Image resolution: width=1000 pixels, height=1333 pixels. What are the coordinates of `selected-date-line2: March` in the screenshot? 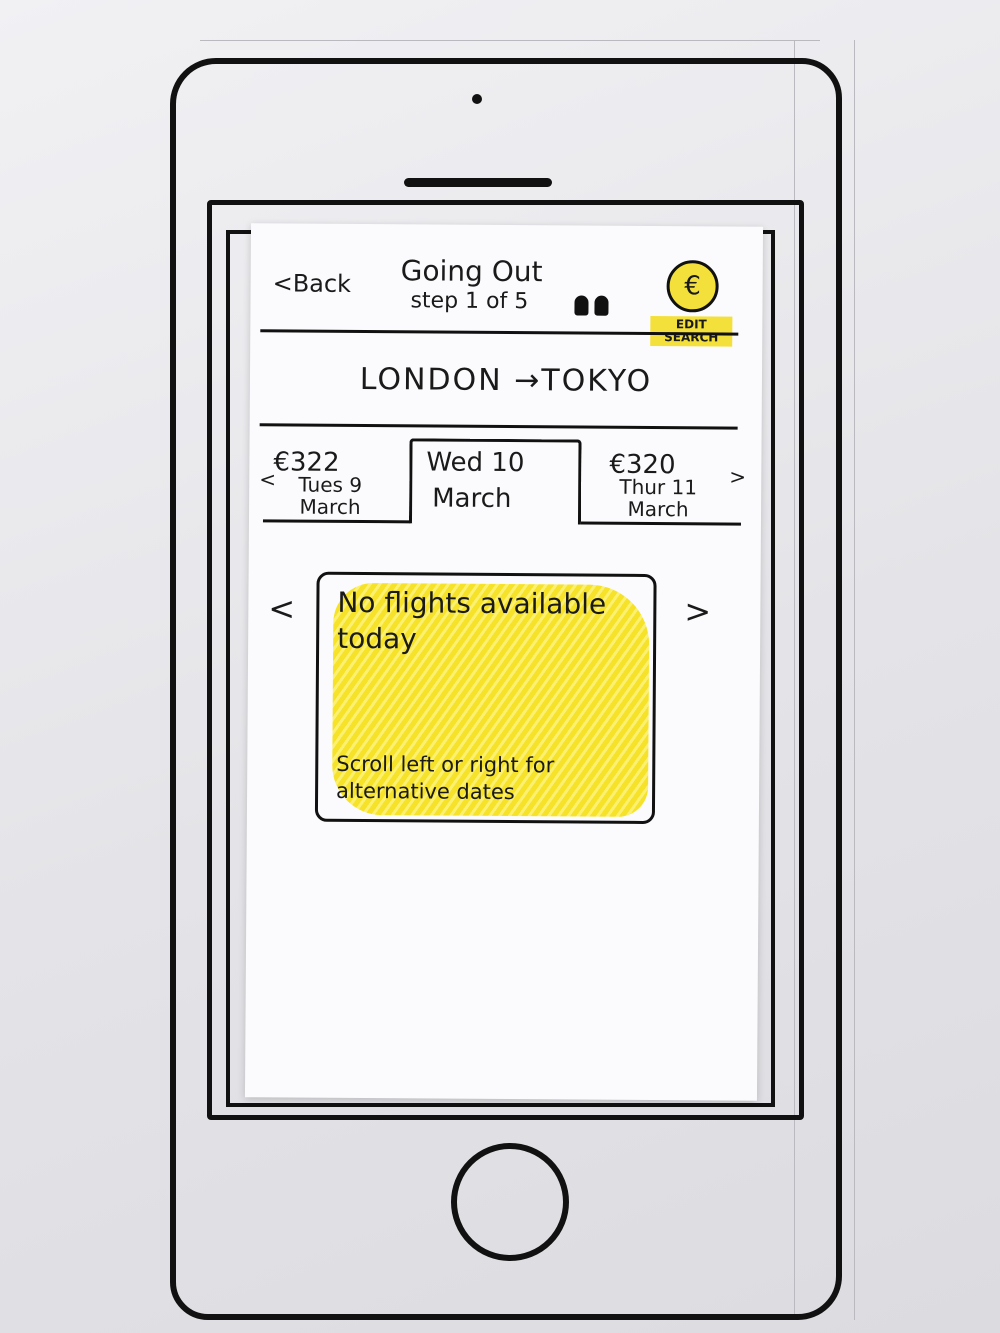 It's located at (472, 499).